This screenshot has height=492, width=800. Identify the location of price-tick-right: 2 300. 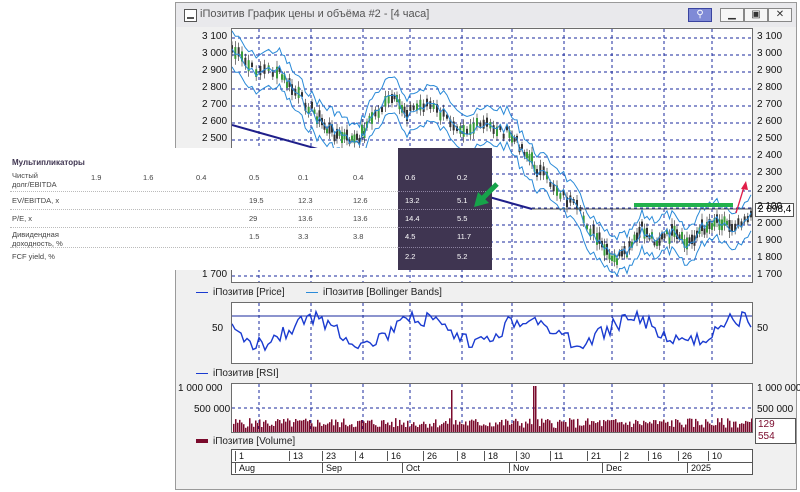
(770, 172).